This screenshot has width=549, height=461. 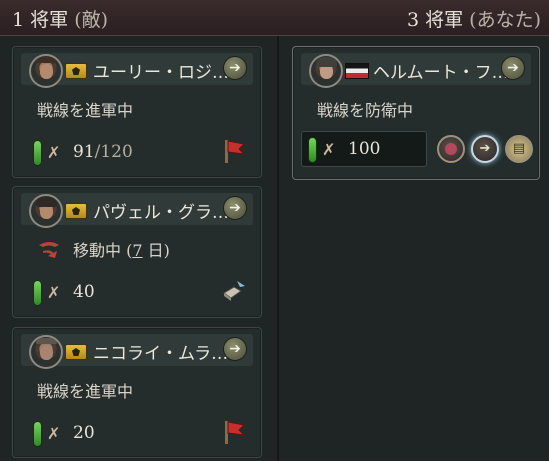 I want to click on enemy-generals-title: 1 将軍 (敵), so click(x=60, y=20).